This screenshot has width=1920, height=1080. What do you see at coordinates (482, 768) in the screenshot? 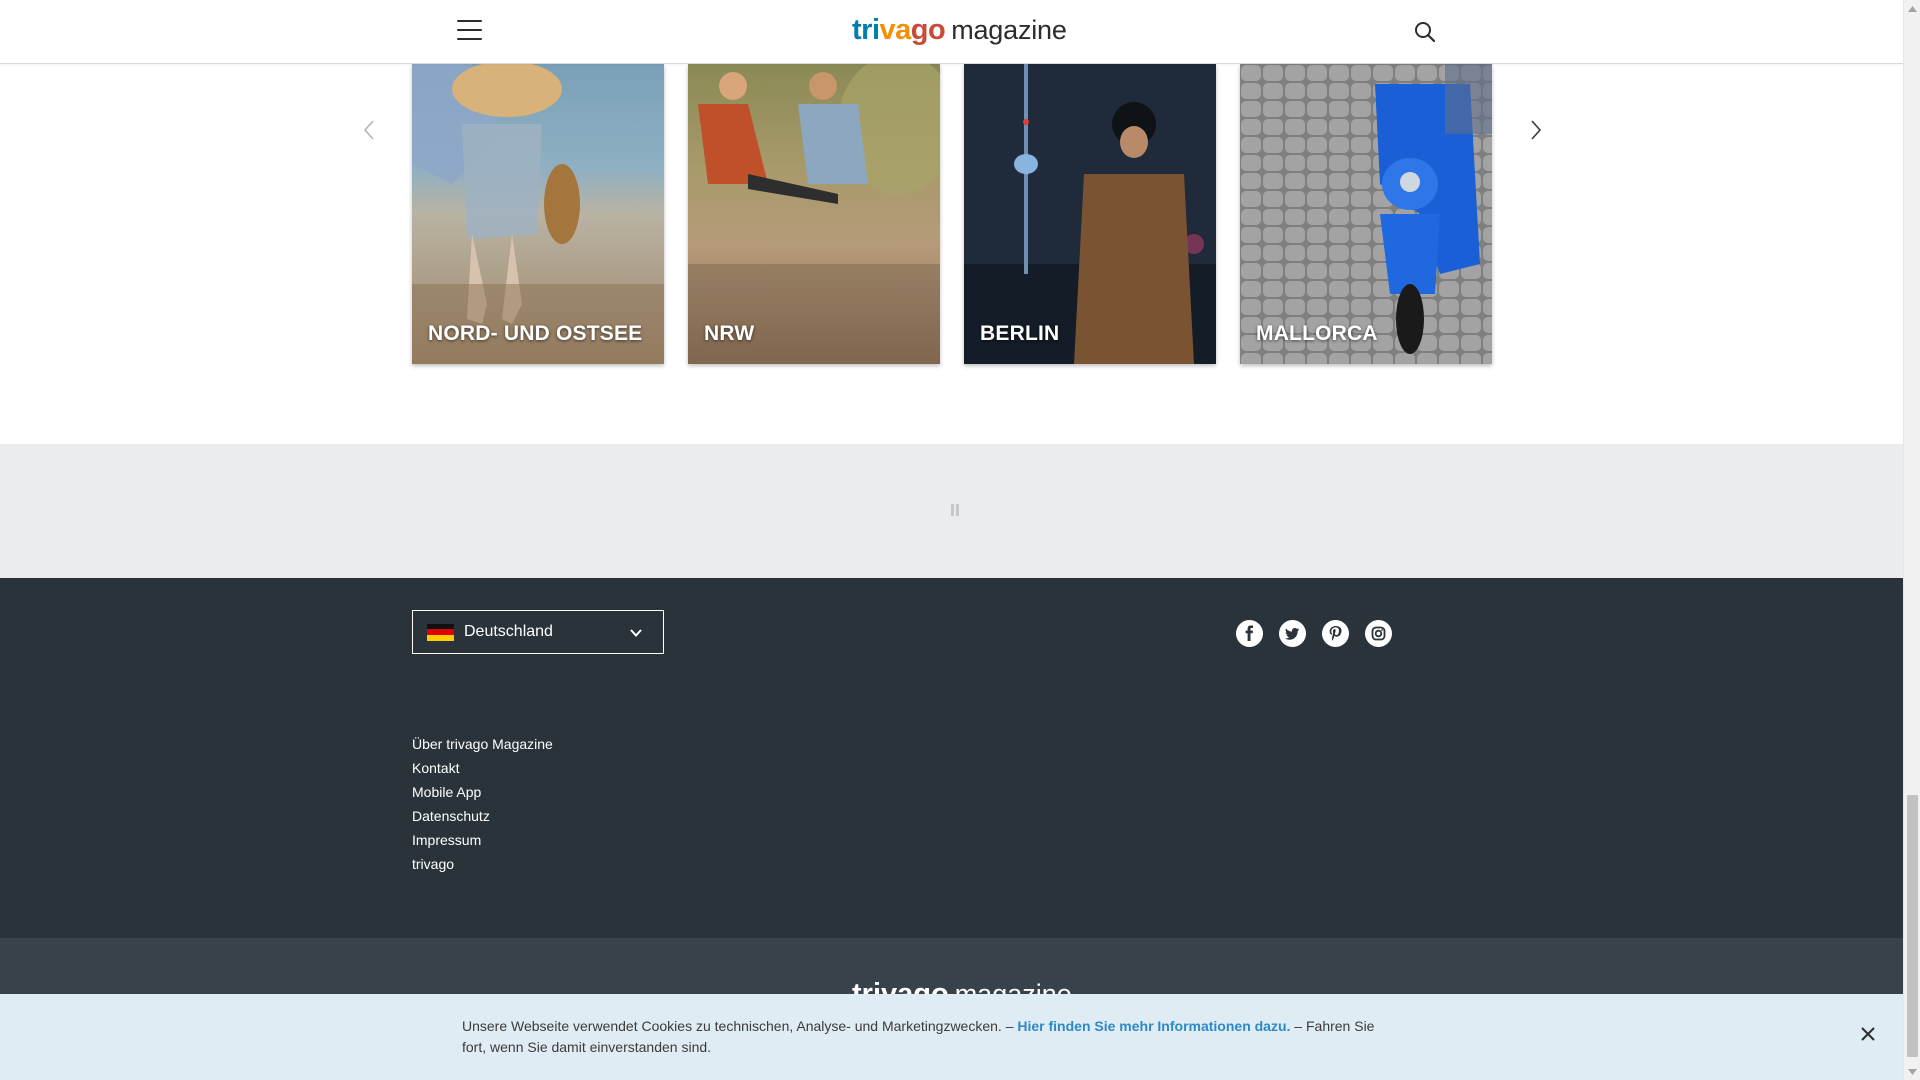
I see `footer-link-contact: Kontakt` at bounding box center [482, 768].